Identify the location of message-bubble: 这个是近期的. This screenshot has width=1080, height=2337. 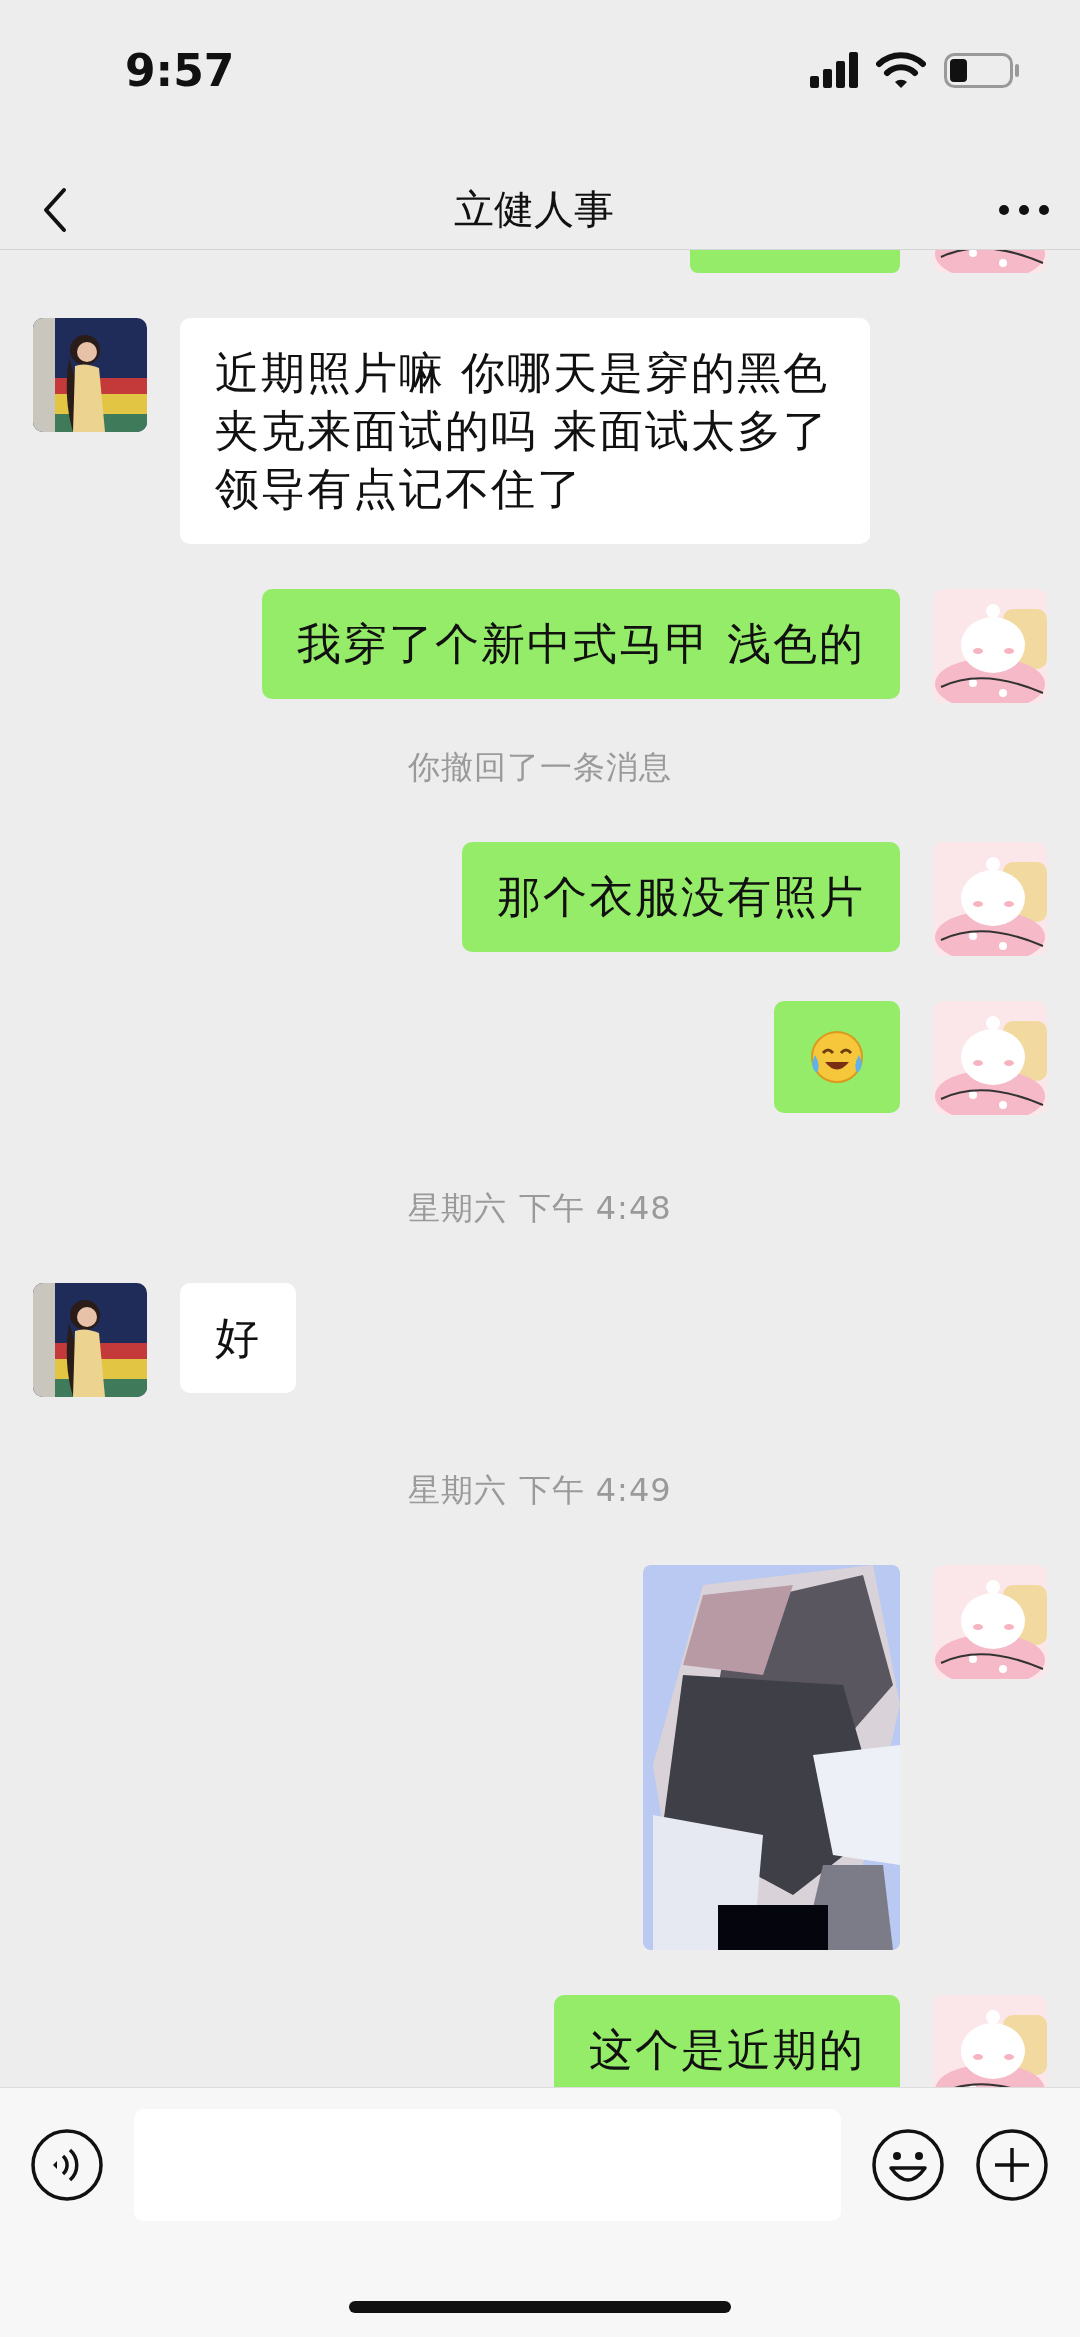
(727, 2041).